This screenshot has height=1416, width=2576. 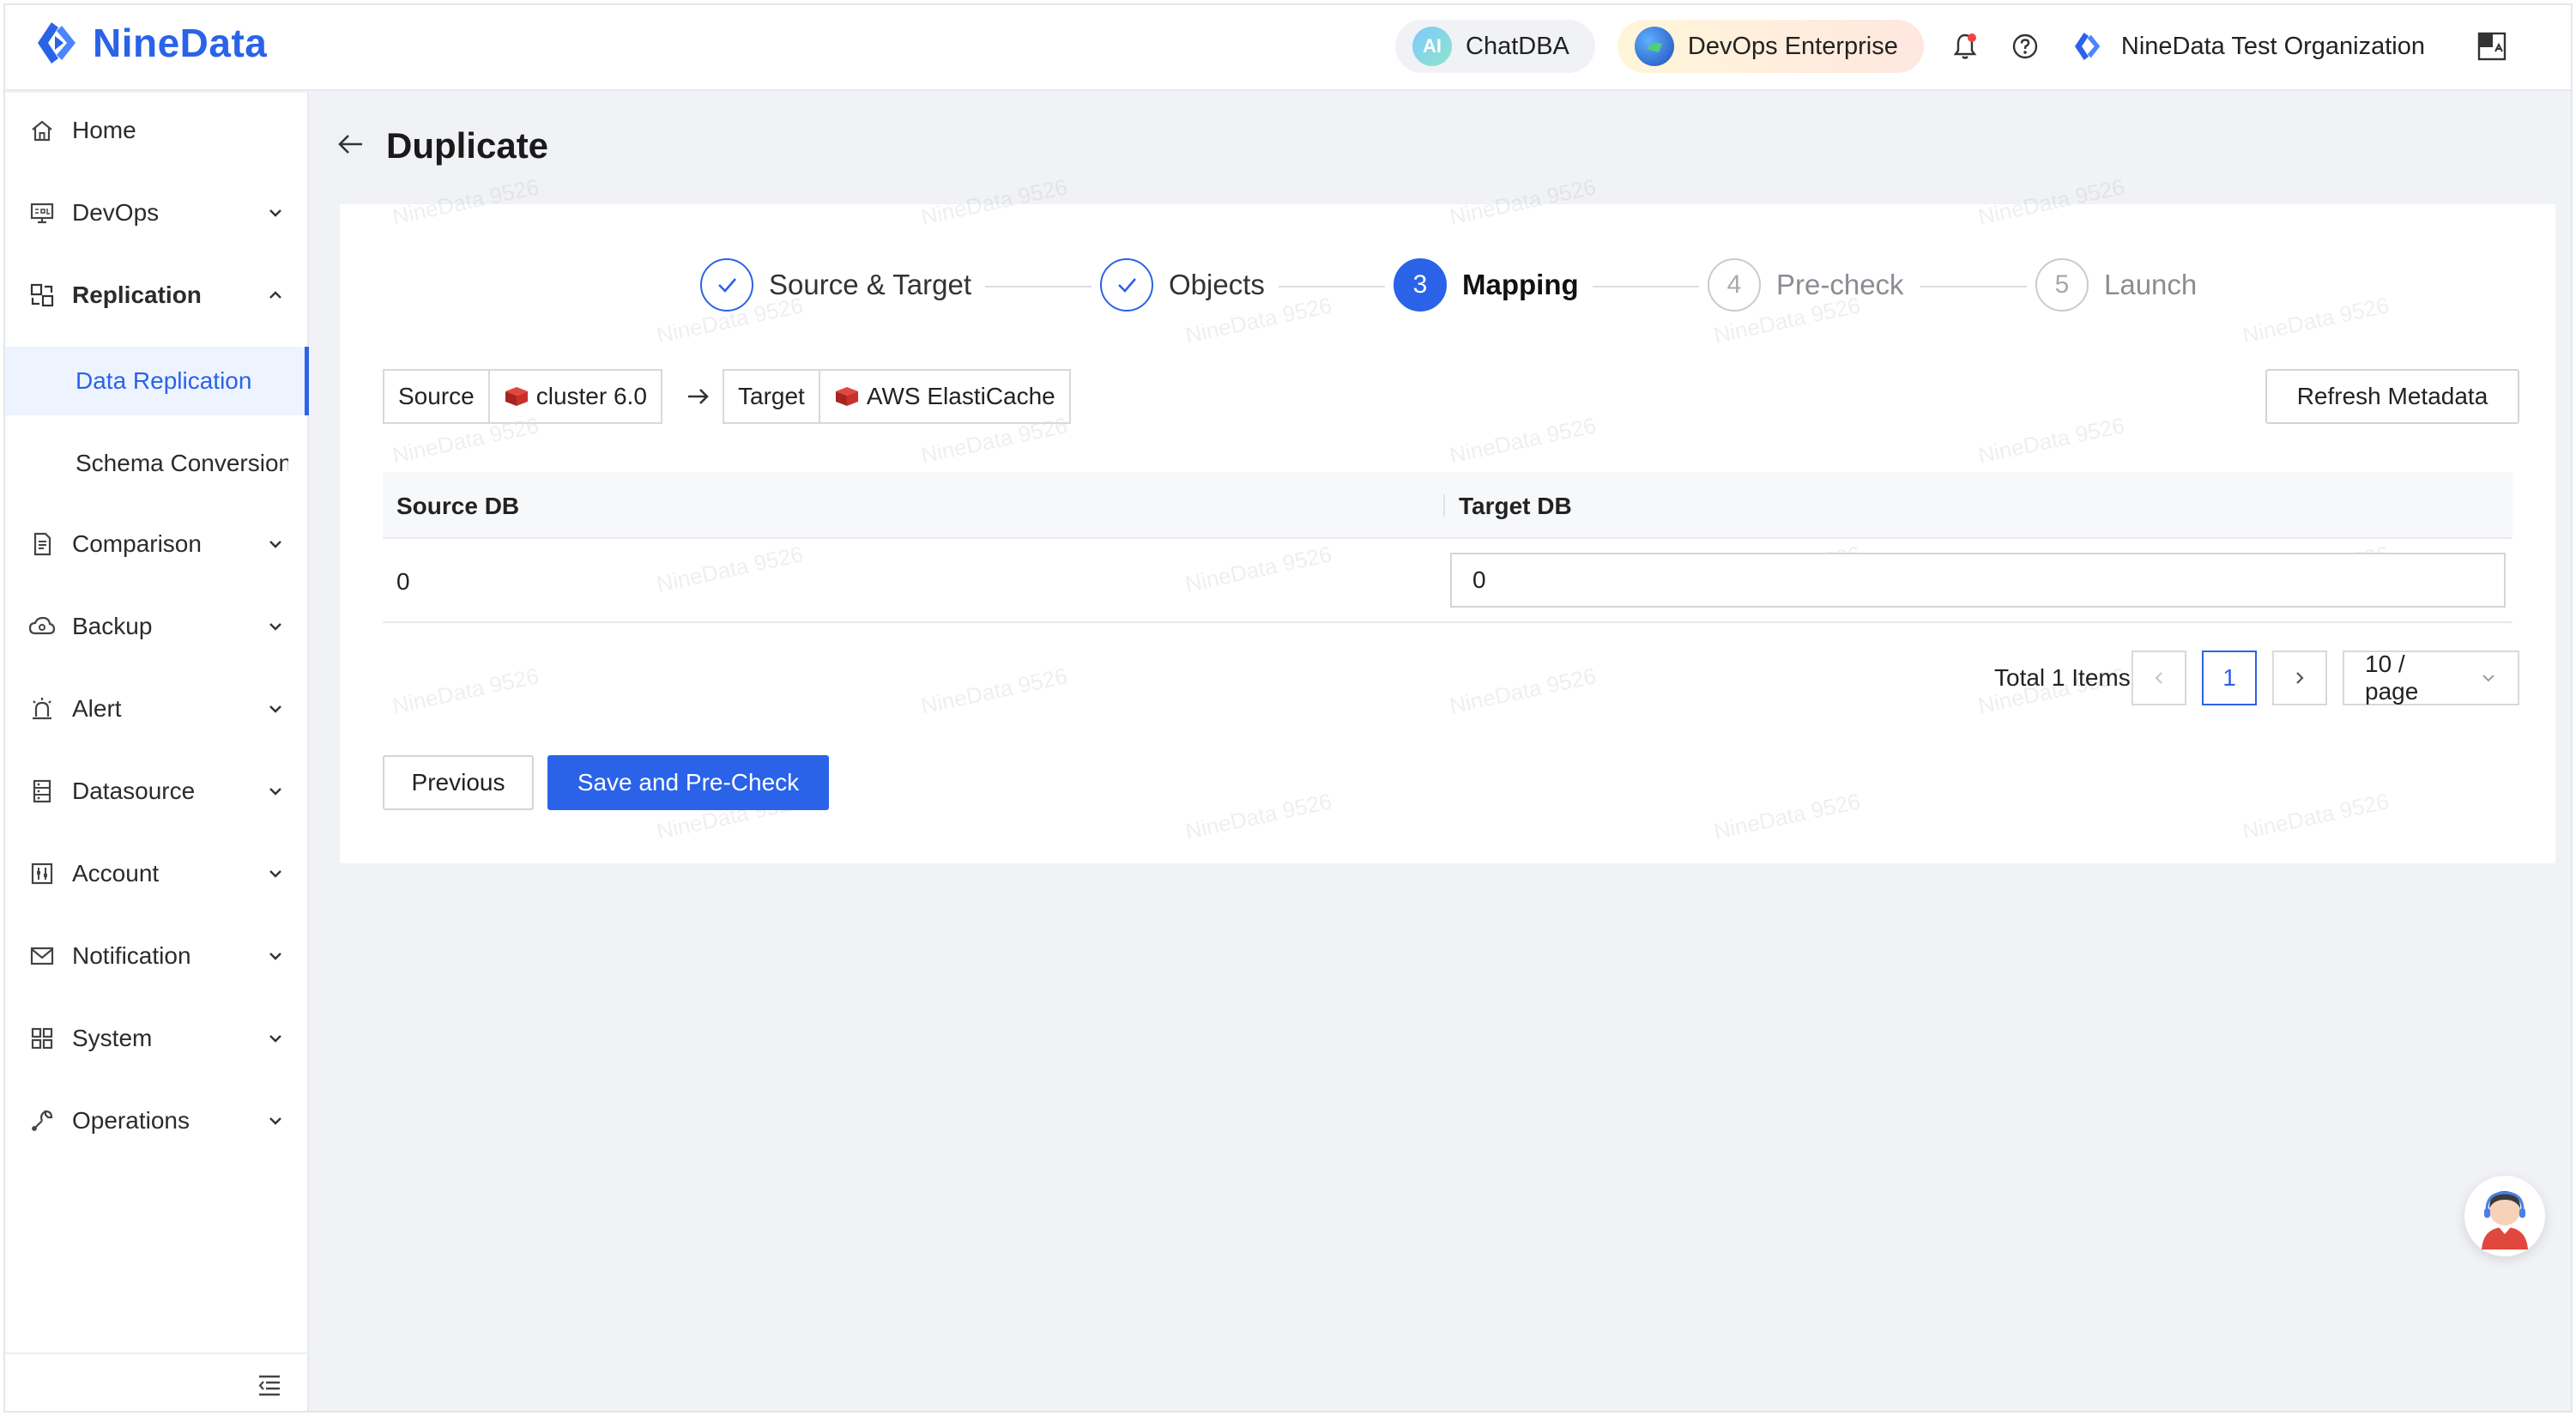 I want to click on step-pre-check: 4 Pre-check, so click(x=1806, y=284).